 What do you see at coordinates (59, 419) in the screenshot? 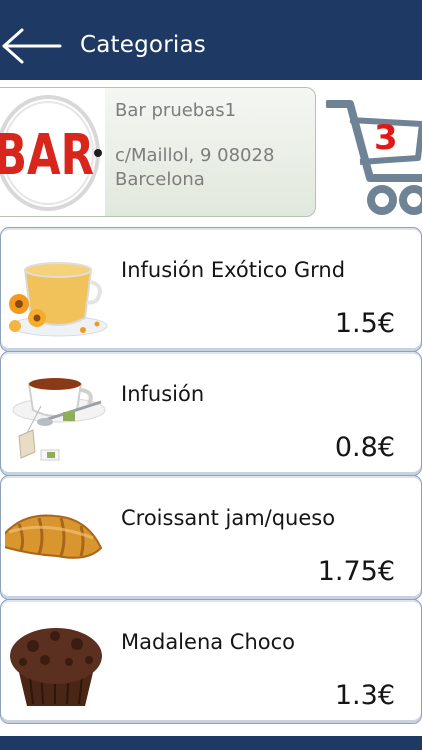
I see `tea-cup-teabag-image` at bounding box center [59, 419].